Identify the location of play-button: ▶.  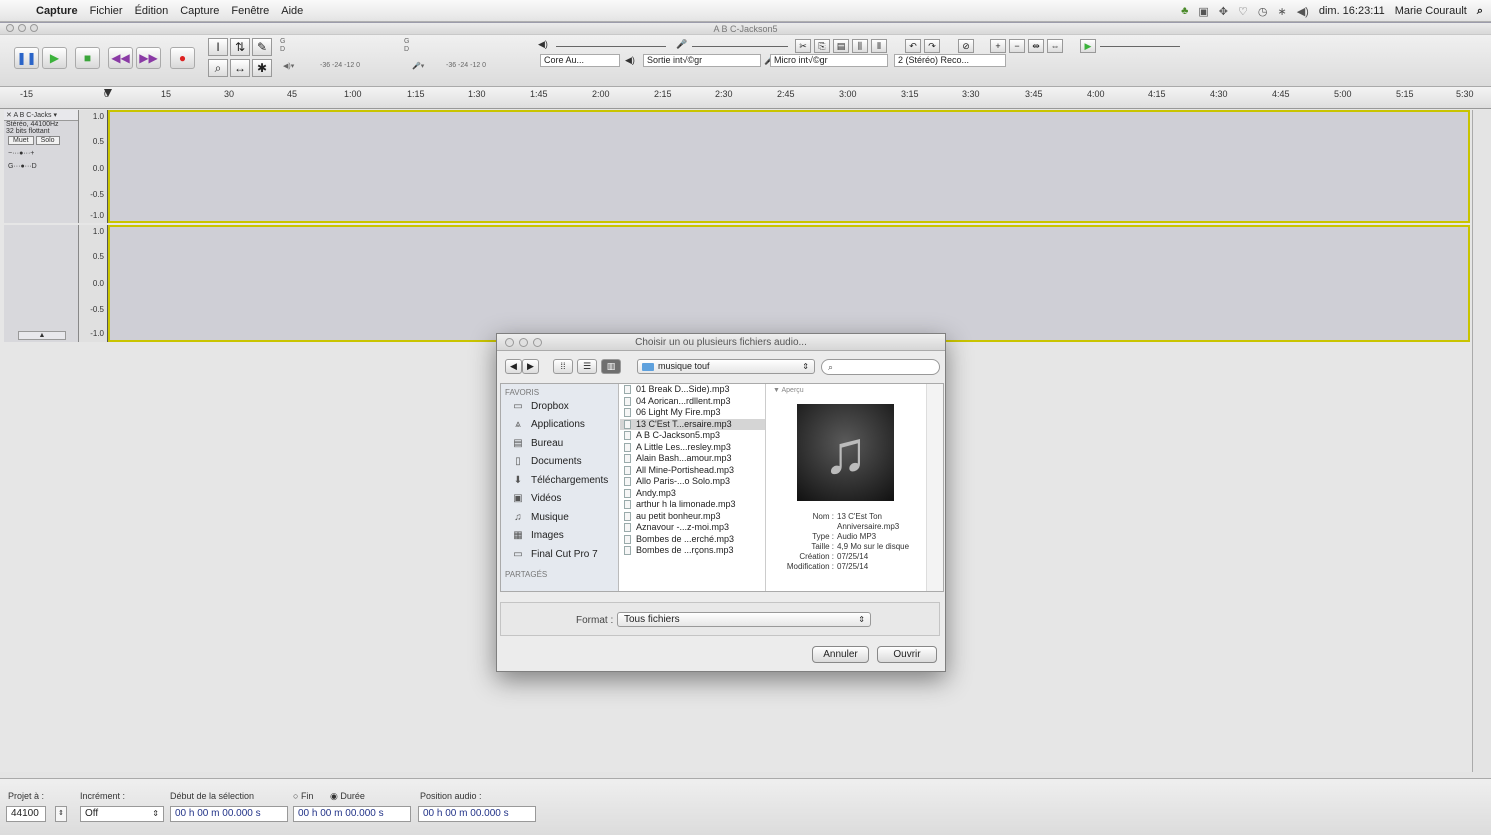
(54, 58).